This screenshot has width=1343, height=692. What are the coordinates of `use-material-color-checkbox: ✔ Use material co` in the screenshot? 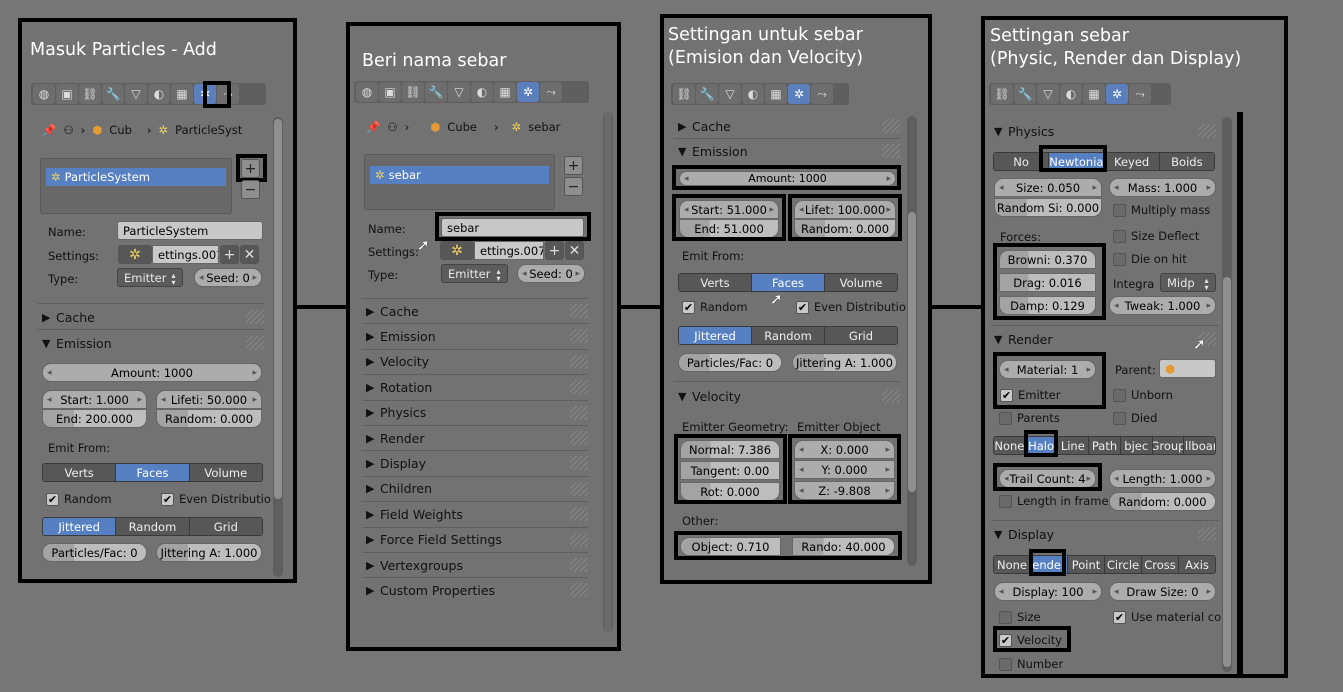 It's located at (1167, 617).